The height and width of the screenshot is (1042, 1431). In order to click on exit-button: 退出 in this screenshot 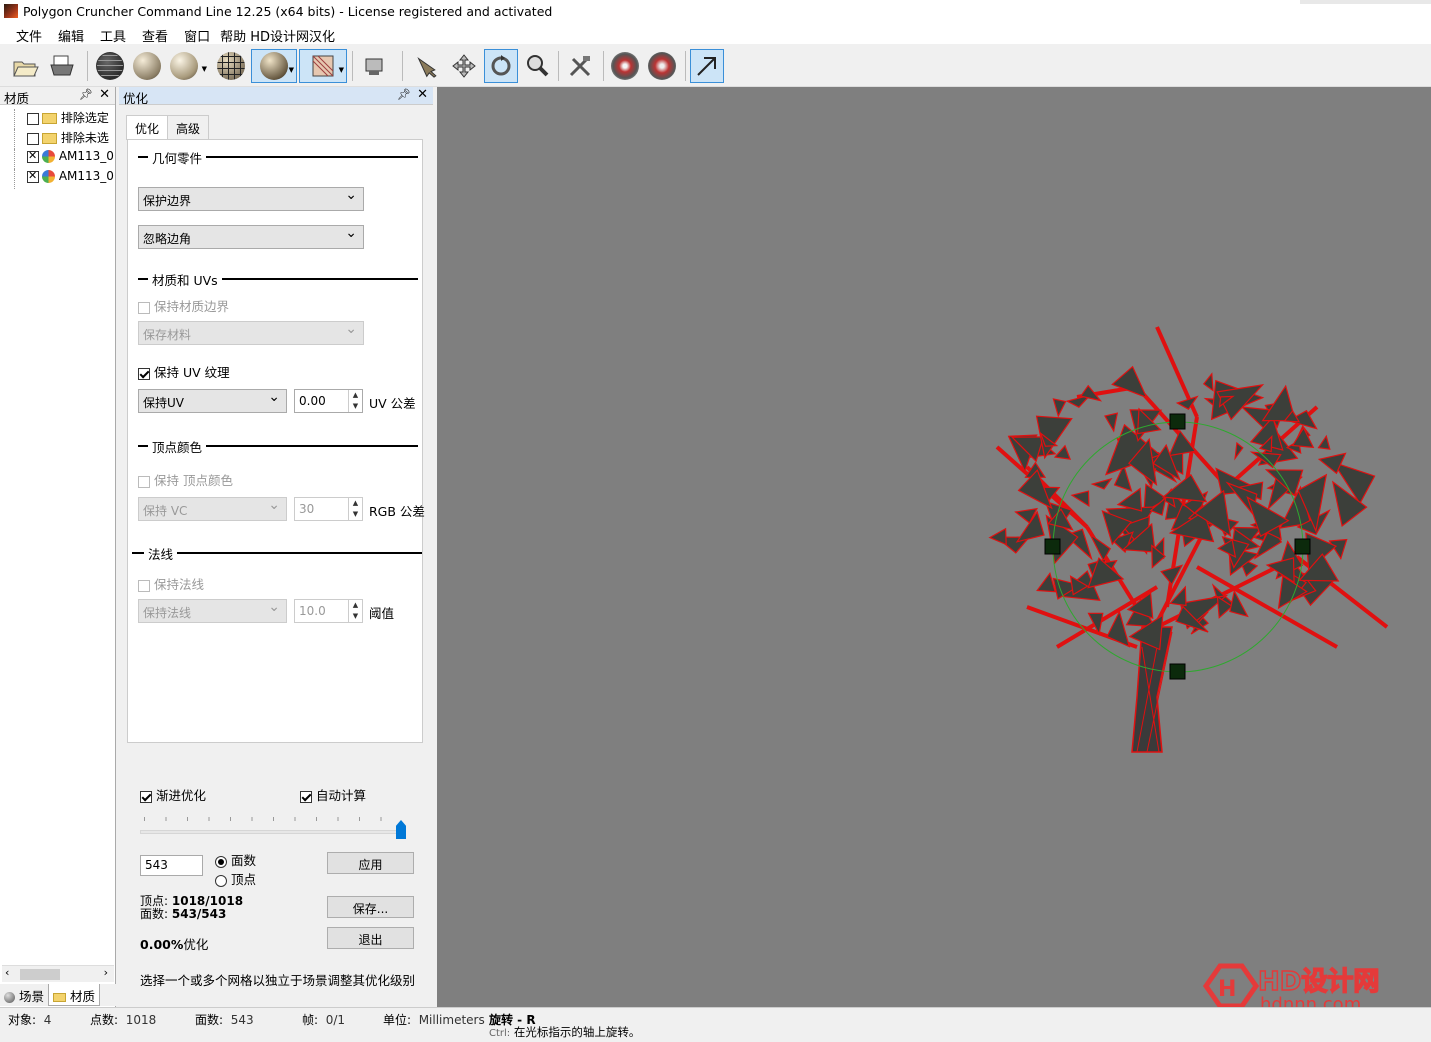, I will do `click(370, 938)`.